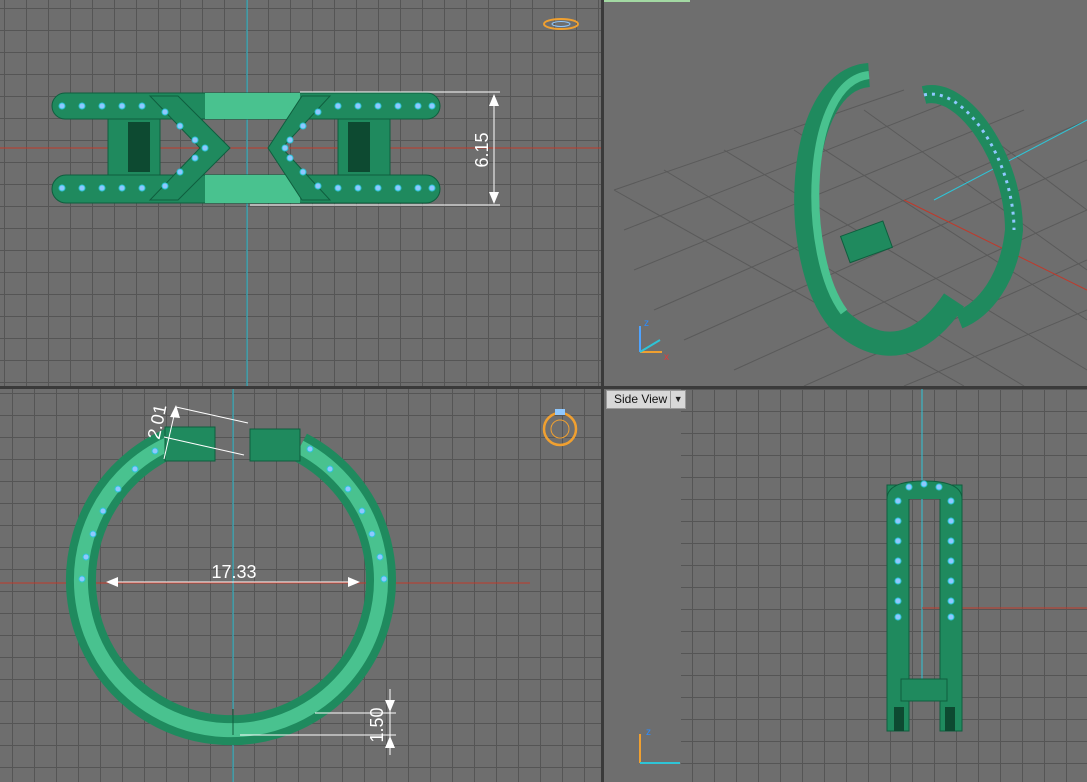 The width and height of the screenshot is (1087, 782). What do you see at coordinates (377, 724) in the screenshot?
I see `dimension-band-label: 1.50` at bounding box center [377, 724].